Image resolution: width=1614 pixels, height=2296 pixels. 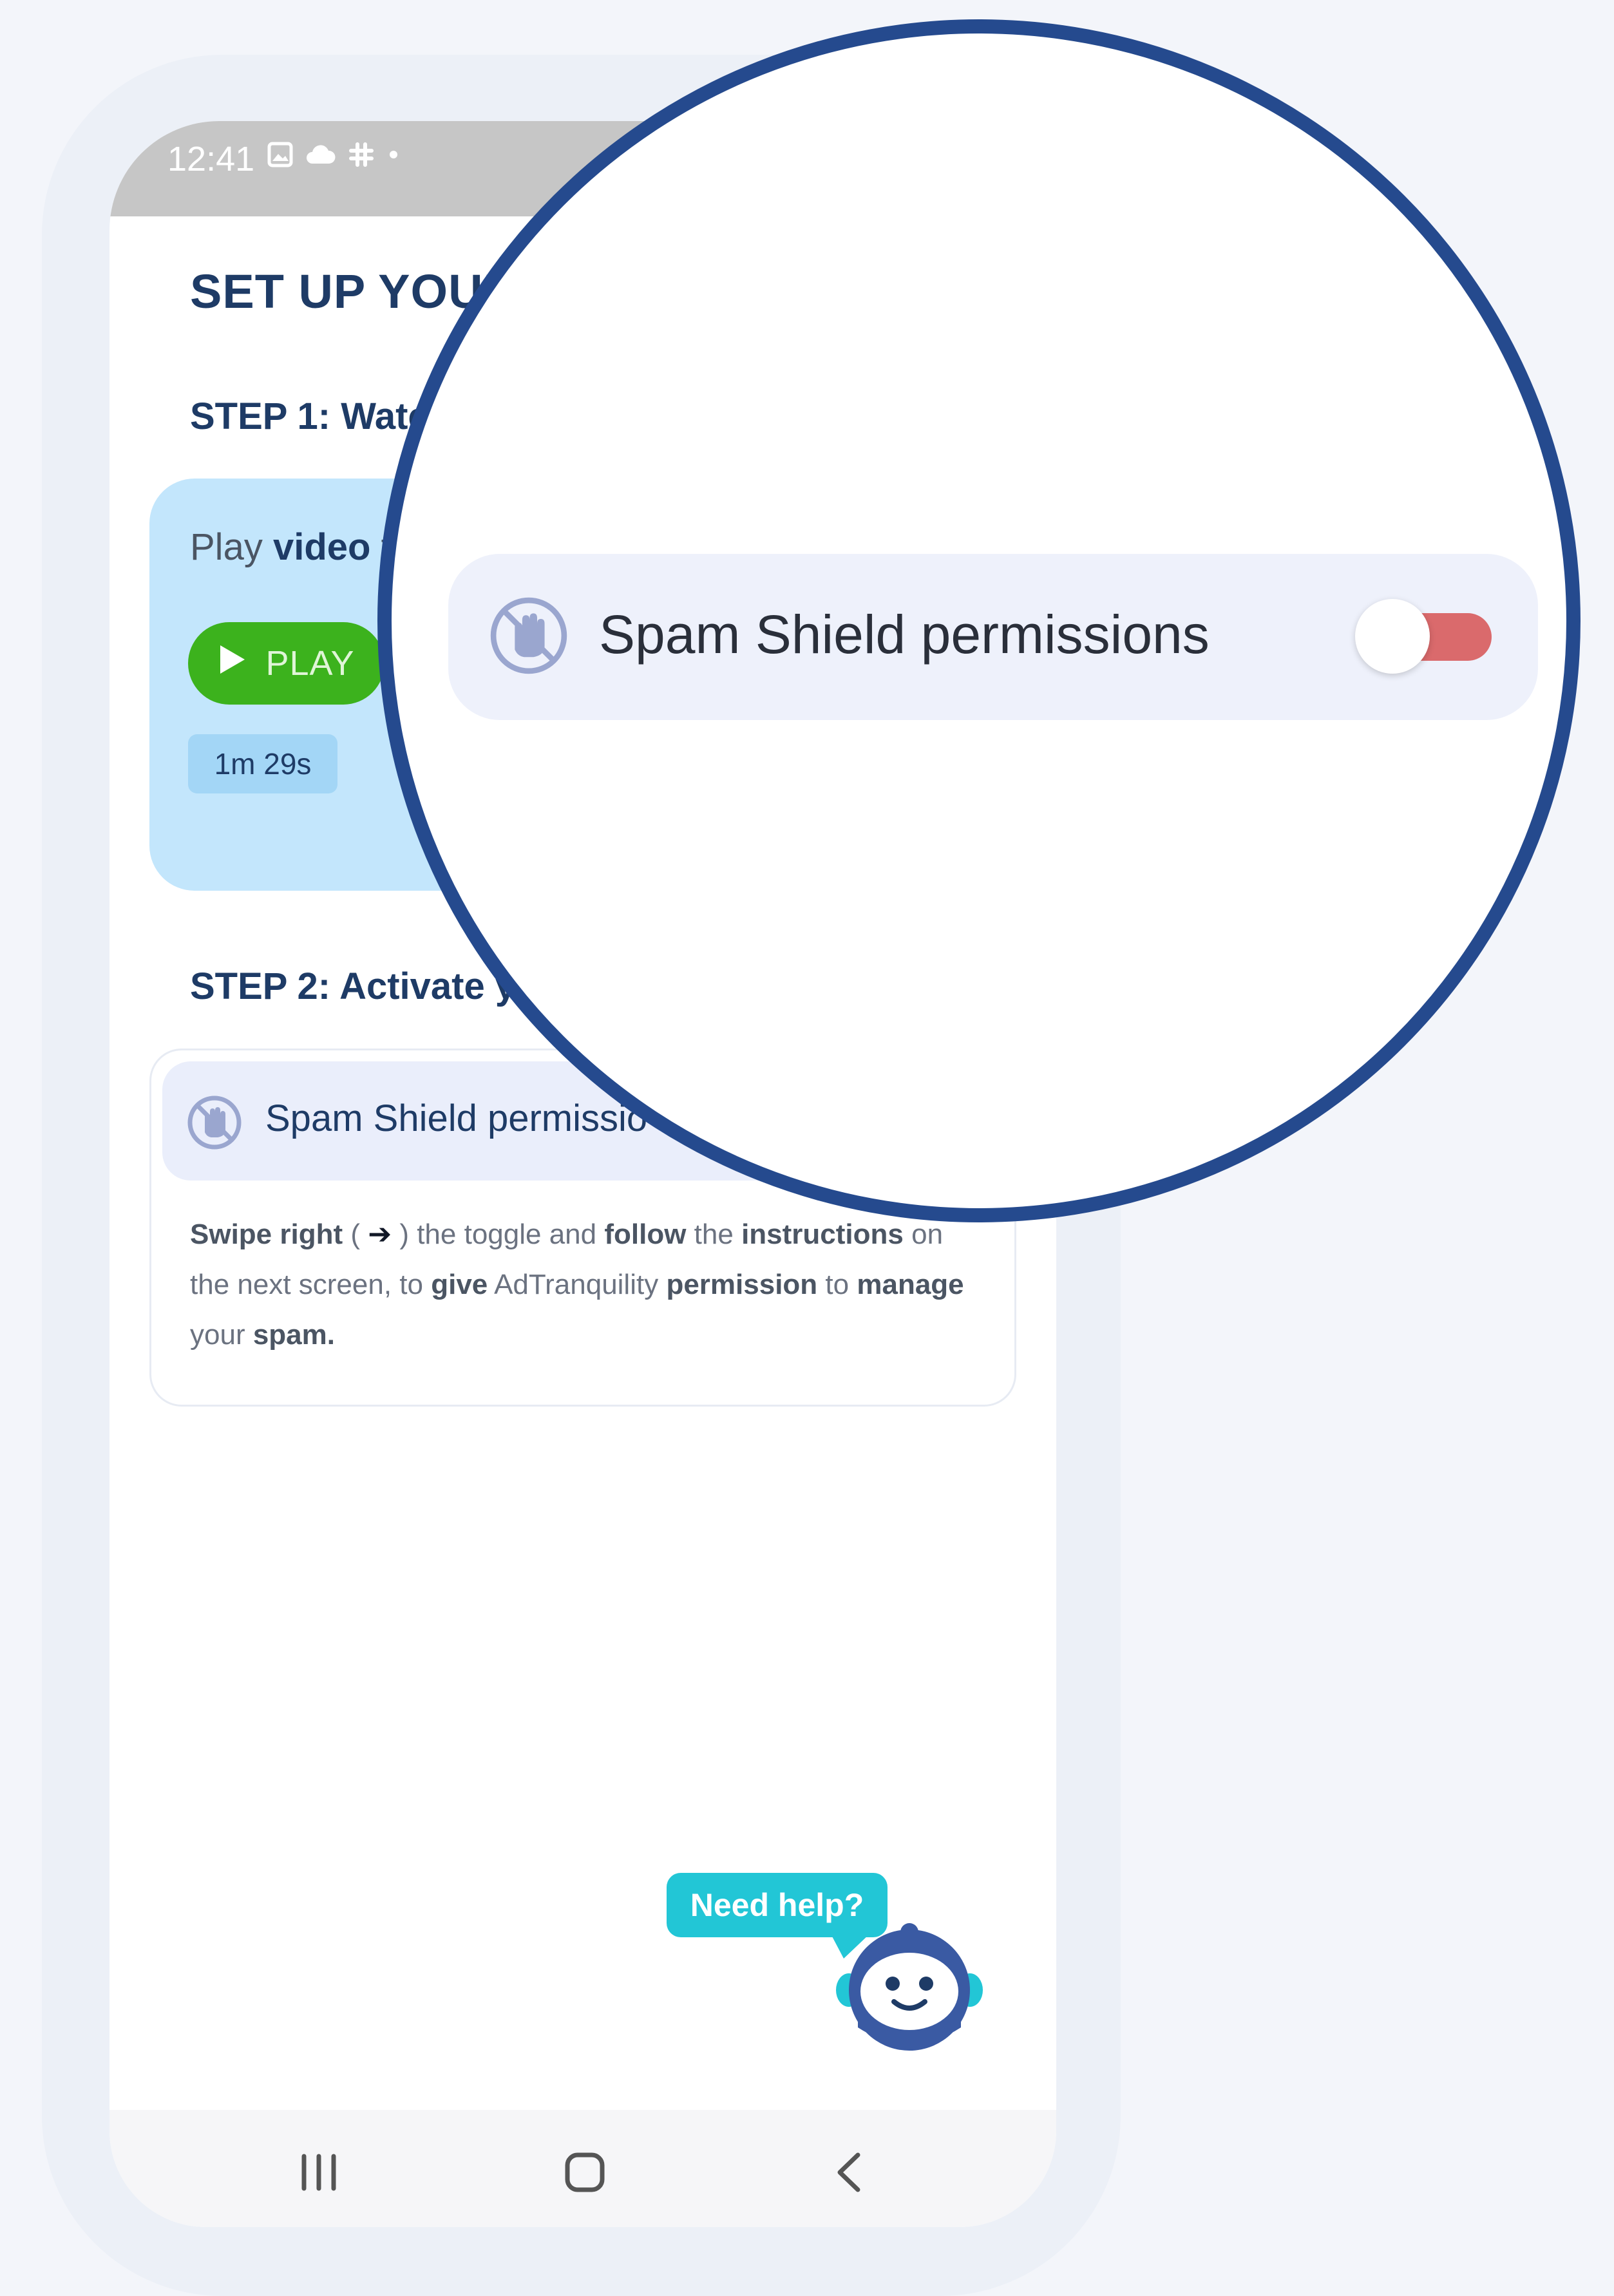 What do you see at coordinates (904, 634) in the screenshot?
I see `magnified-permission-label: Spam Shield permissions` at bounding box center [904, 634].